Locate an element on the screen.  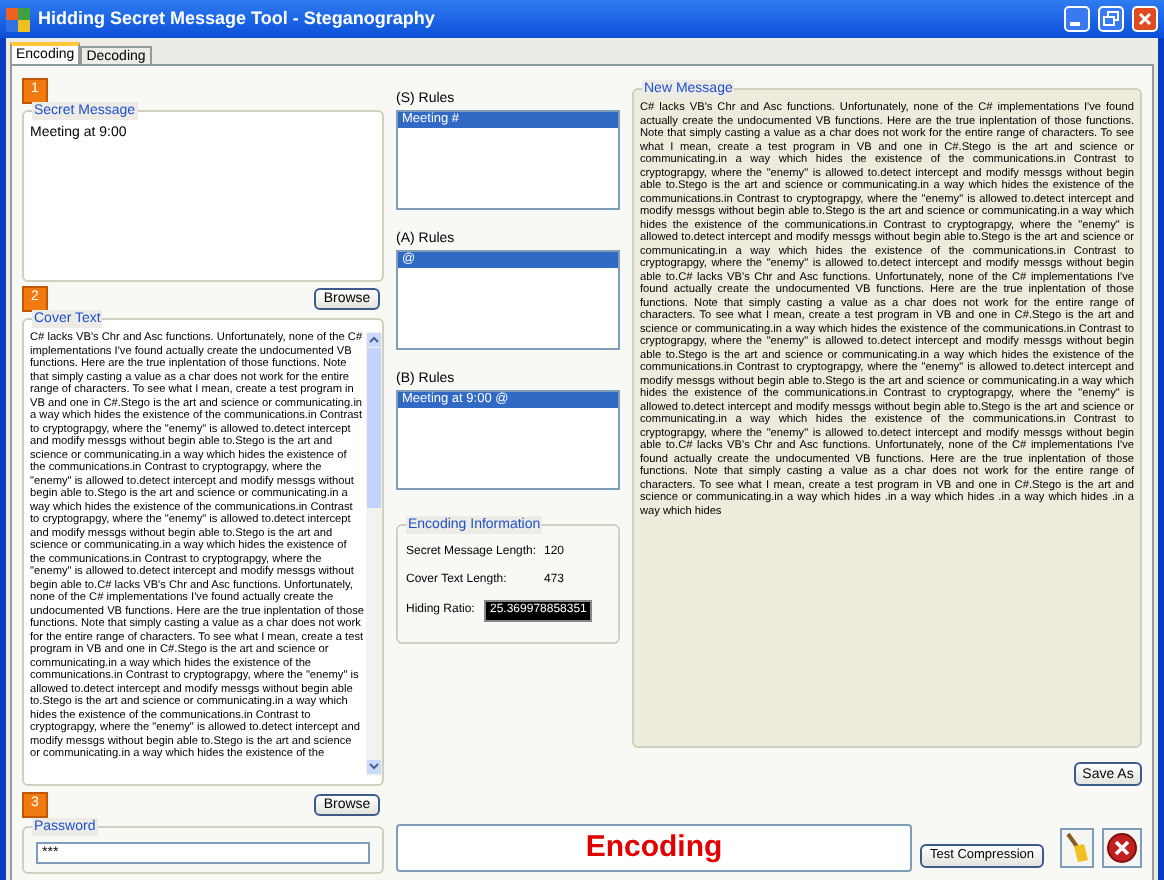
broom-icon is located at coordinates (1077, 848).